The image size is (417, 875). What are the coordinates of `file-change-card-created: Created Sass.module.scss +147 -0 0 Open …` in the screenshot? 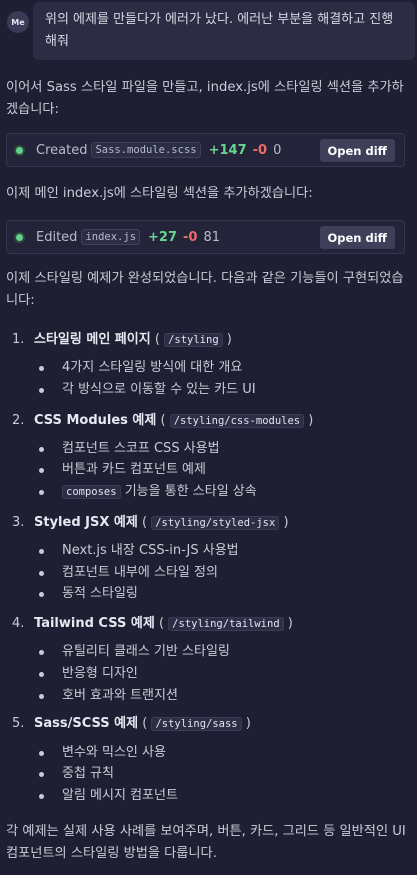 It's located at (205, 150).